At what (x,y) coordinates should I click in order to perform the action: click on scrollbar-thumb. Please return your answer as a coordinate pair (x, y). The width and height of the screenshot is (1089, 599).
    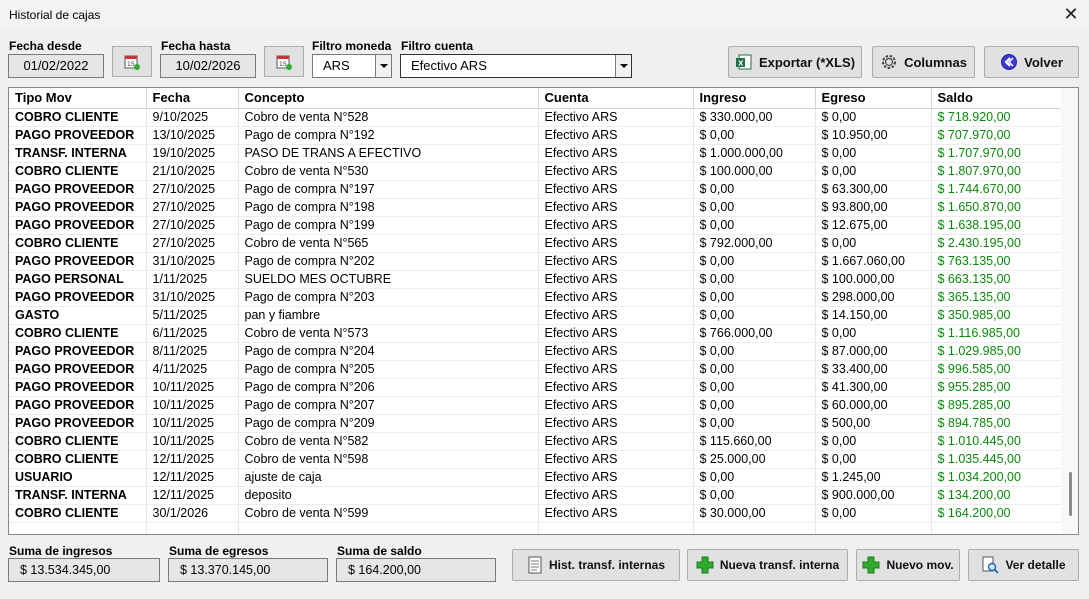
    Looking at the image, I should click on (1070, 494).